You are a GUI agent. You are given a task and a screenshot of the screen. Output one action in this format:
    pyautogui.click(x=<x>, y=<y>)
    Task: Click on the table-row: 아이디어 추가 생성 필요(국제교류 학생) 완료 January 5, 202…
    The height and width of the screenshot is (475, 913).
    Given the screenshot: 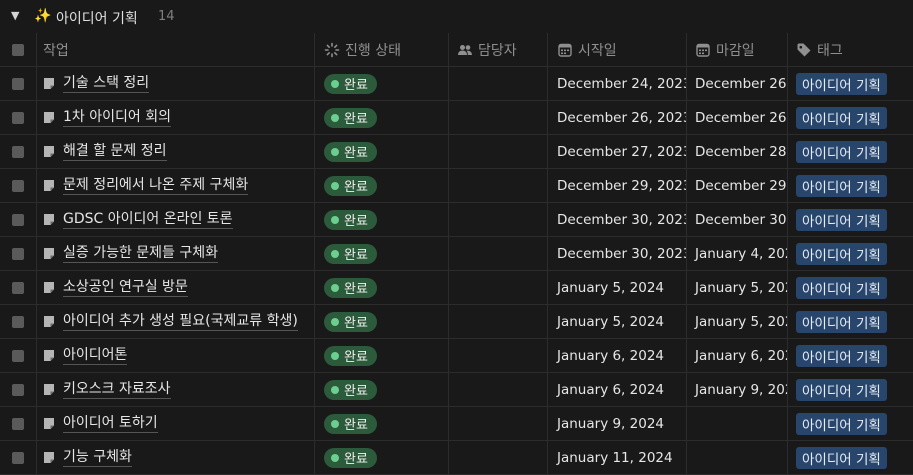 What is the action you would take?
    pyautogui.click(x=456, y=322)
    